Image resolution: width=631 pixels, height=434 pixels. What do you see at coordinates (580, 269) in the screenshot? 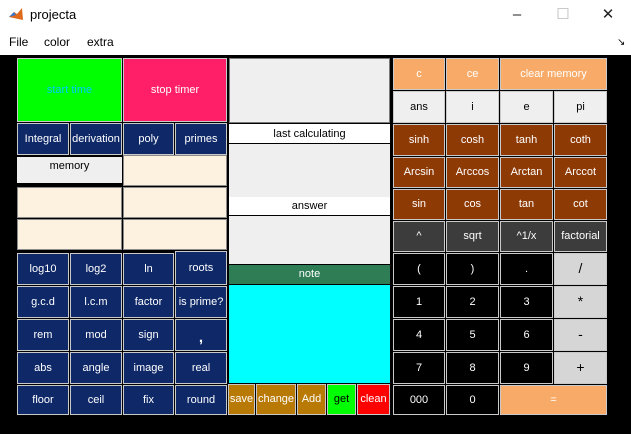
I see `divide-button: /` at bounding box center [580, 269].